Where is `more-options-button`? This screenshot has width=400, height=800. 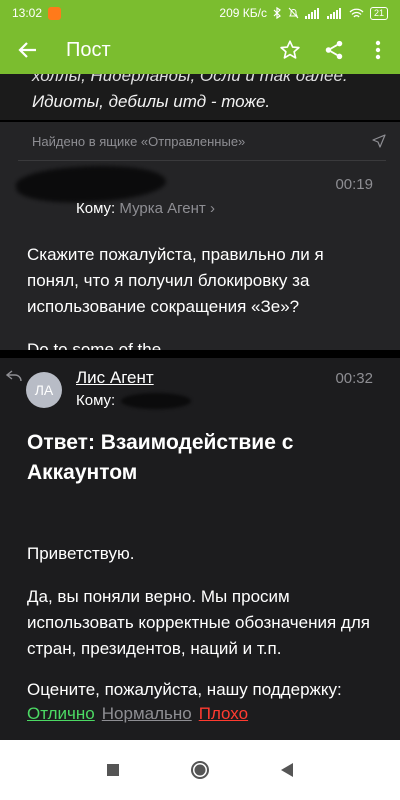
more-options-button is located at coordinates (378, 50).